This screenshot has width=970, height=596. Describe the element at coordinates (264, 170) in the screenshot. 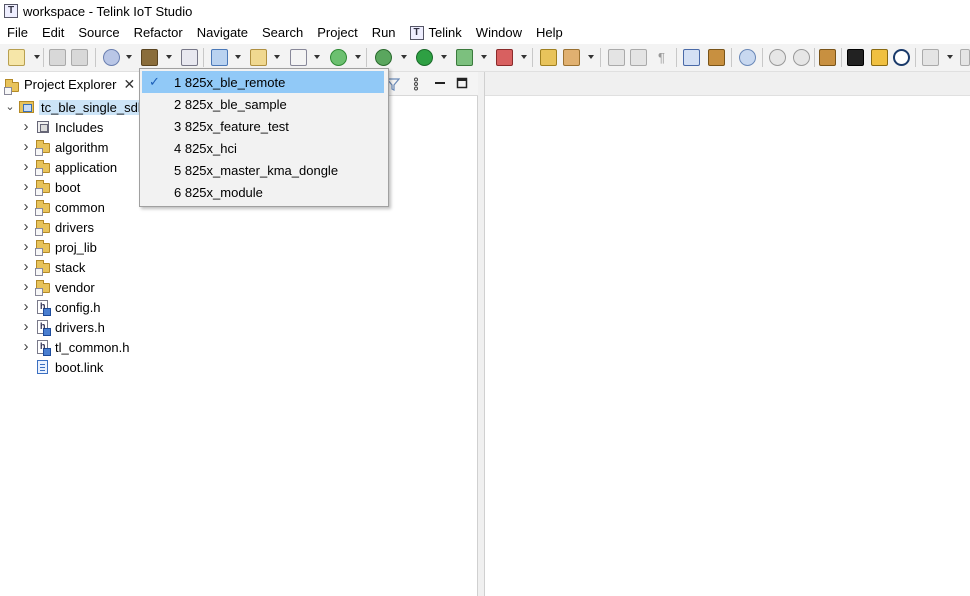

I see `build-config-item: 5 825x_master_kma_dongle` at that location.